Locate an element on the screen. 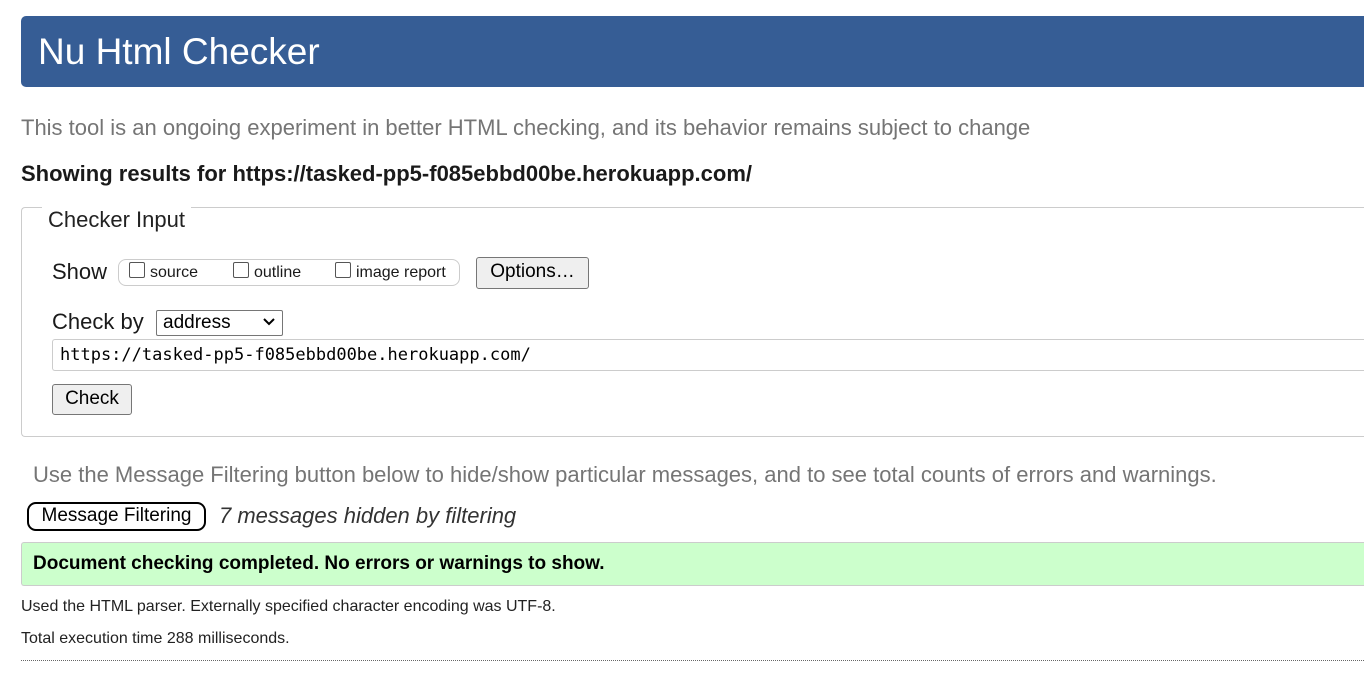  execution-time: Total execution time 288 milliseconds. is located at coordinates (155, 638).